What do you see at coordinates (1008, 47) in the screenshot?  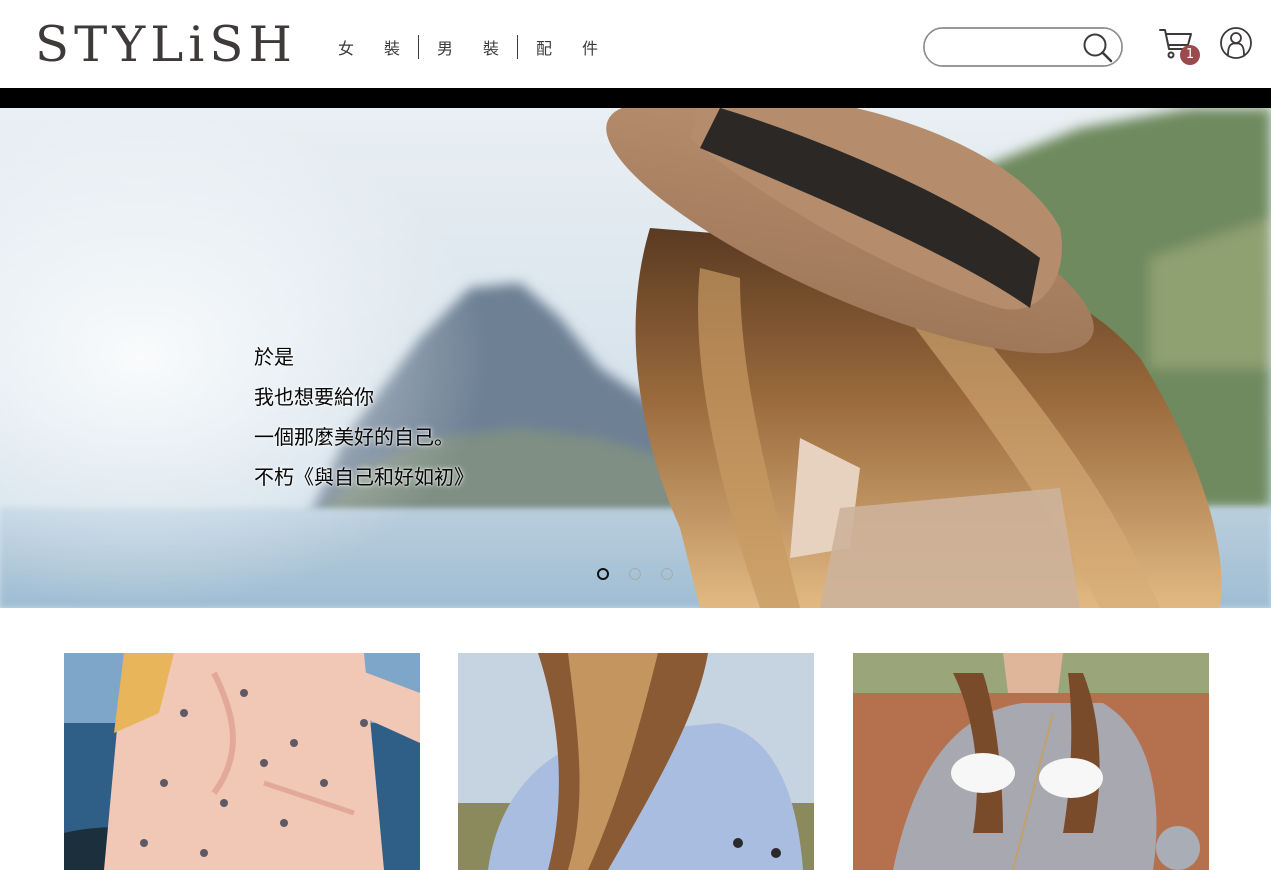 I see `search-input` at bounding box center [1008, 47].